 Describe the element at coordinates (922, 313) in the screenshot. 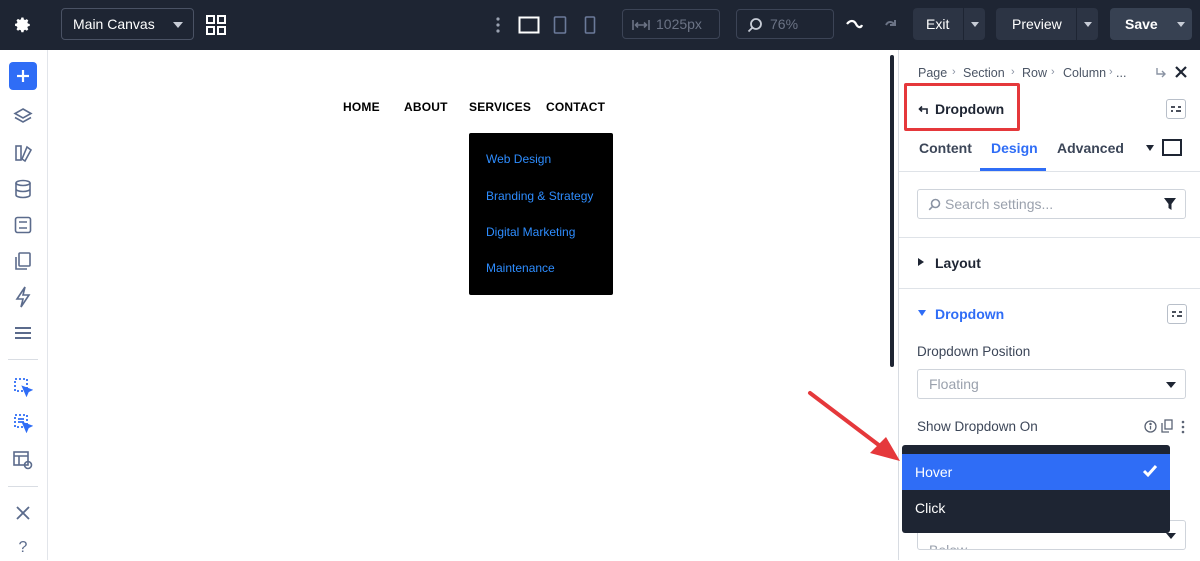

I see `expanded-caret-icon` at that location.